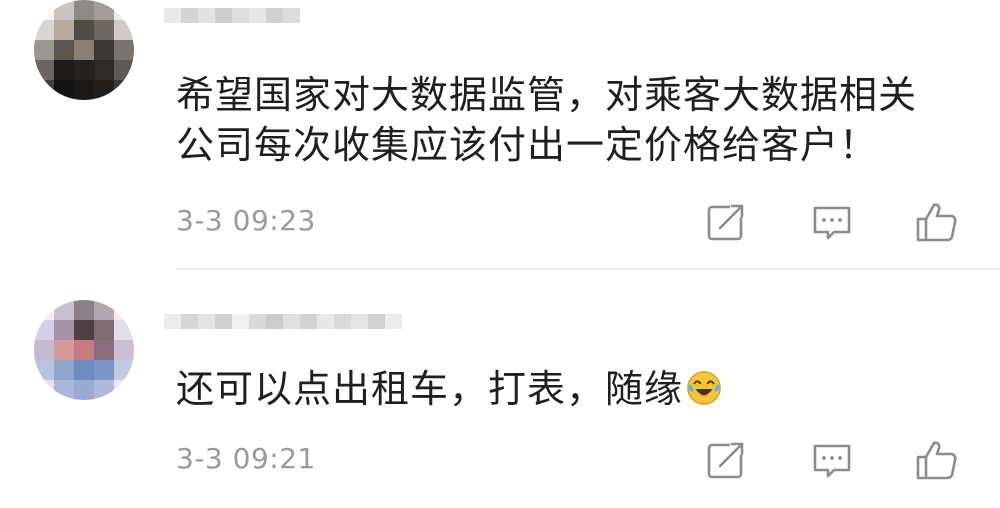 Image resolution: width=1000 pixels, height=508 pixels. What do you see at coordinates (568, 222) in the screenshot?
I see `comment-meta: 3-3 09:23` at bounding box center [568, 222].